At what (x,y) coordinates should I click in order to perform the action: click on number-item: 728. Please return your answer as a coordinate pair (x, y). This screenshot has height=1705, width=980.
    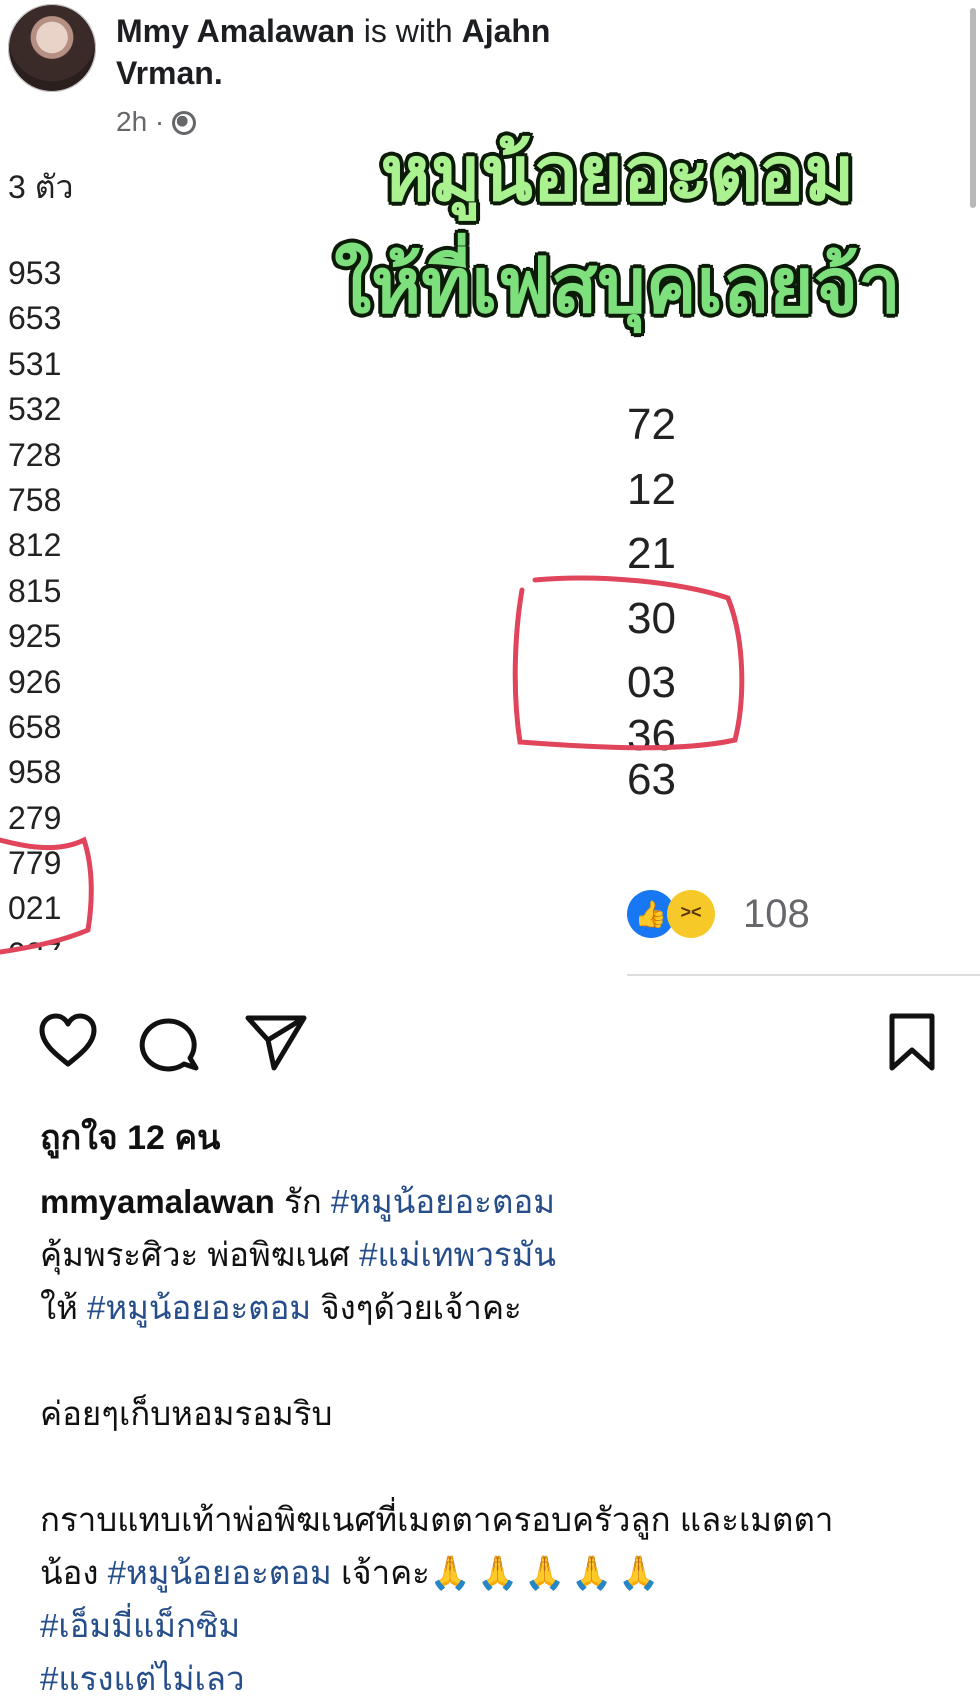
    Looking at the image, I should click on (35, 454).